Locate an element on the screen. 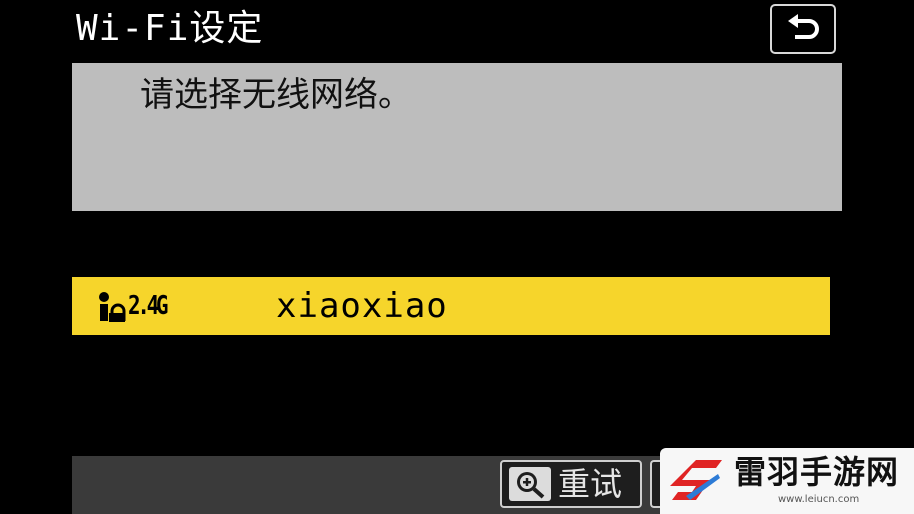 Image resolution: width=914 pixels, height=514 pixels. watermark: 雷羽手游网 www.leiucn.com is located at coordinates (787, 481).